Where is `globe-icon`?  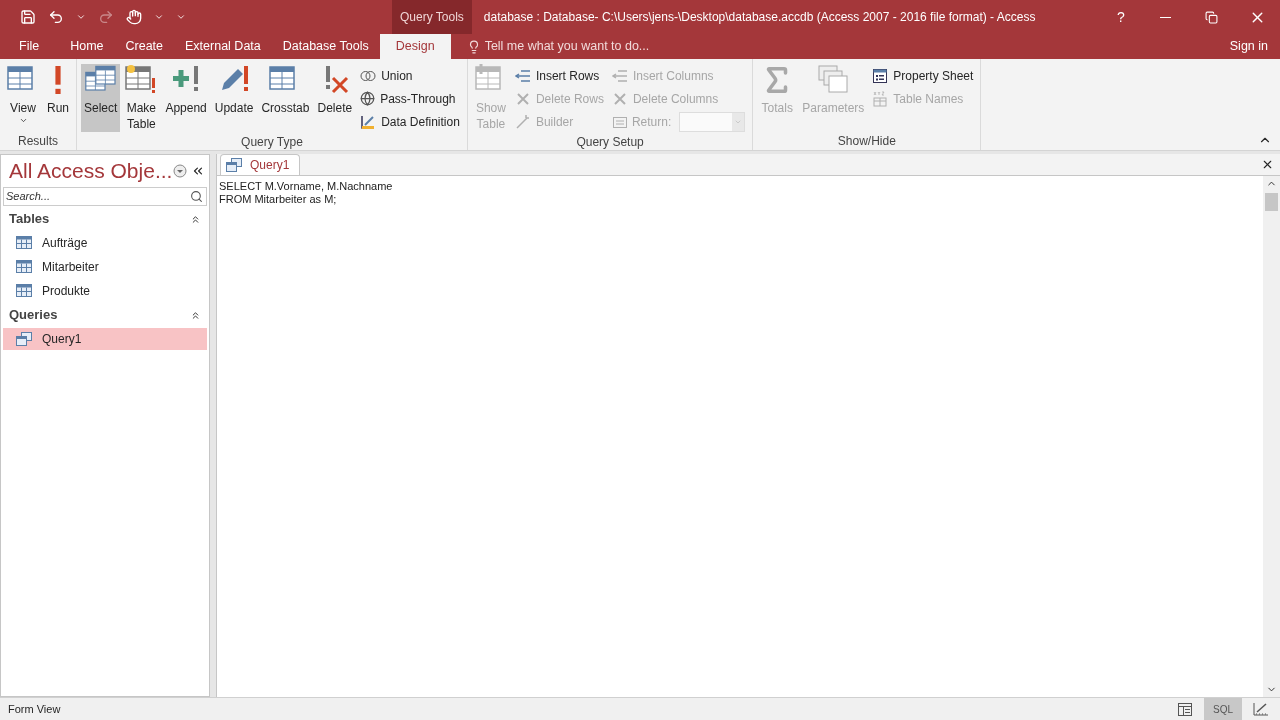
globe-icon is located at coordinates (368, 98).